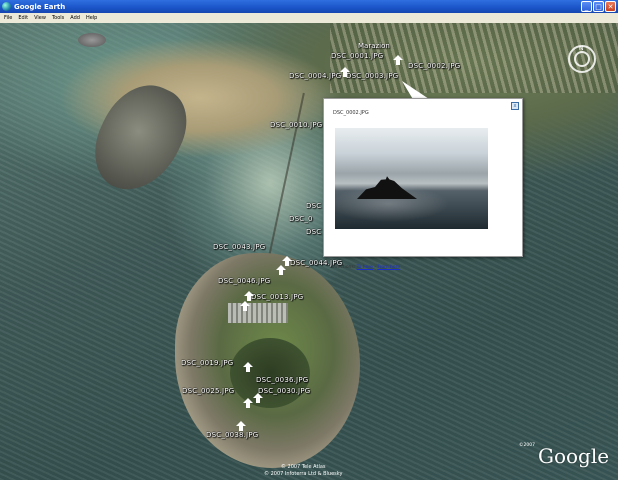  I want to click on credit-line: © 2007 Tele Atlas, so click(303, 467).